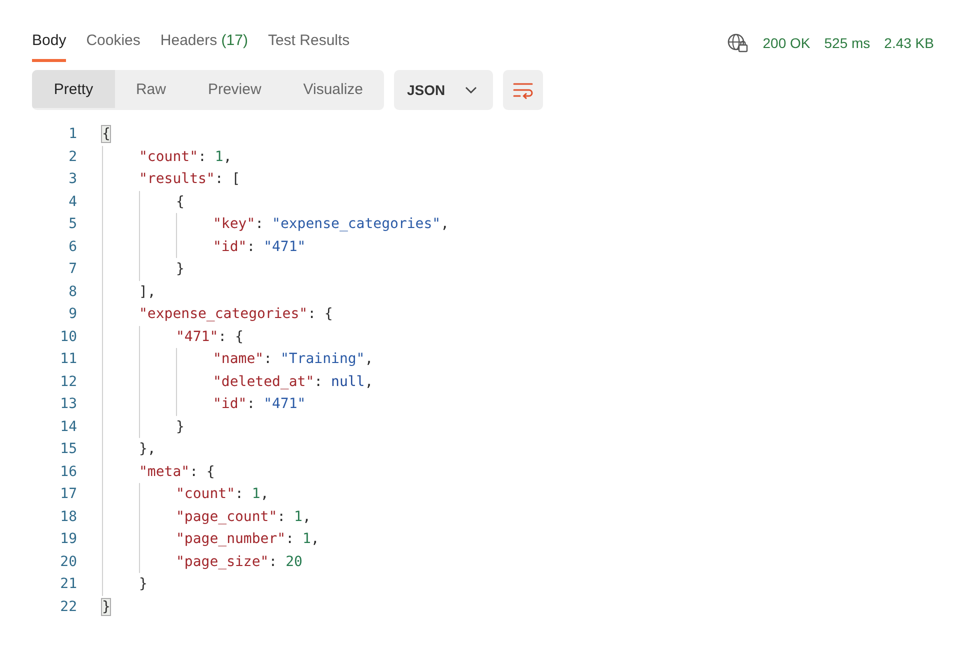  What do you see at coordinates (333, 89) in the screenshot?
I see `view-mode-option: Visualize` at bounding box center [333, 89].